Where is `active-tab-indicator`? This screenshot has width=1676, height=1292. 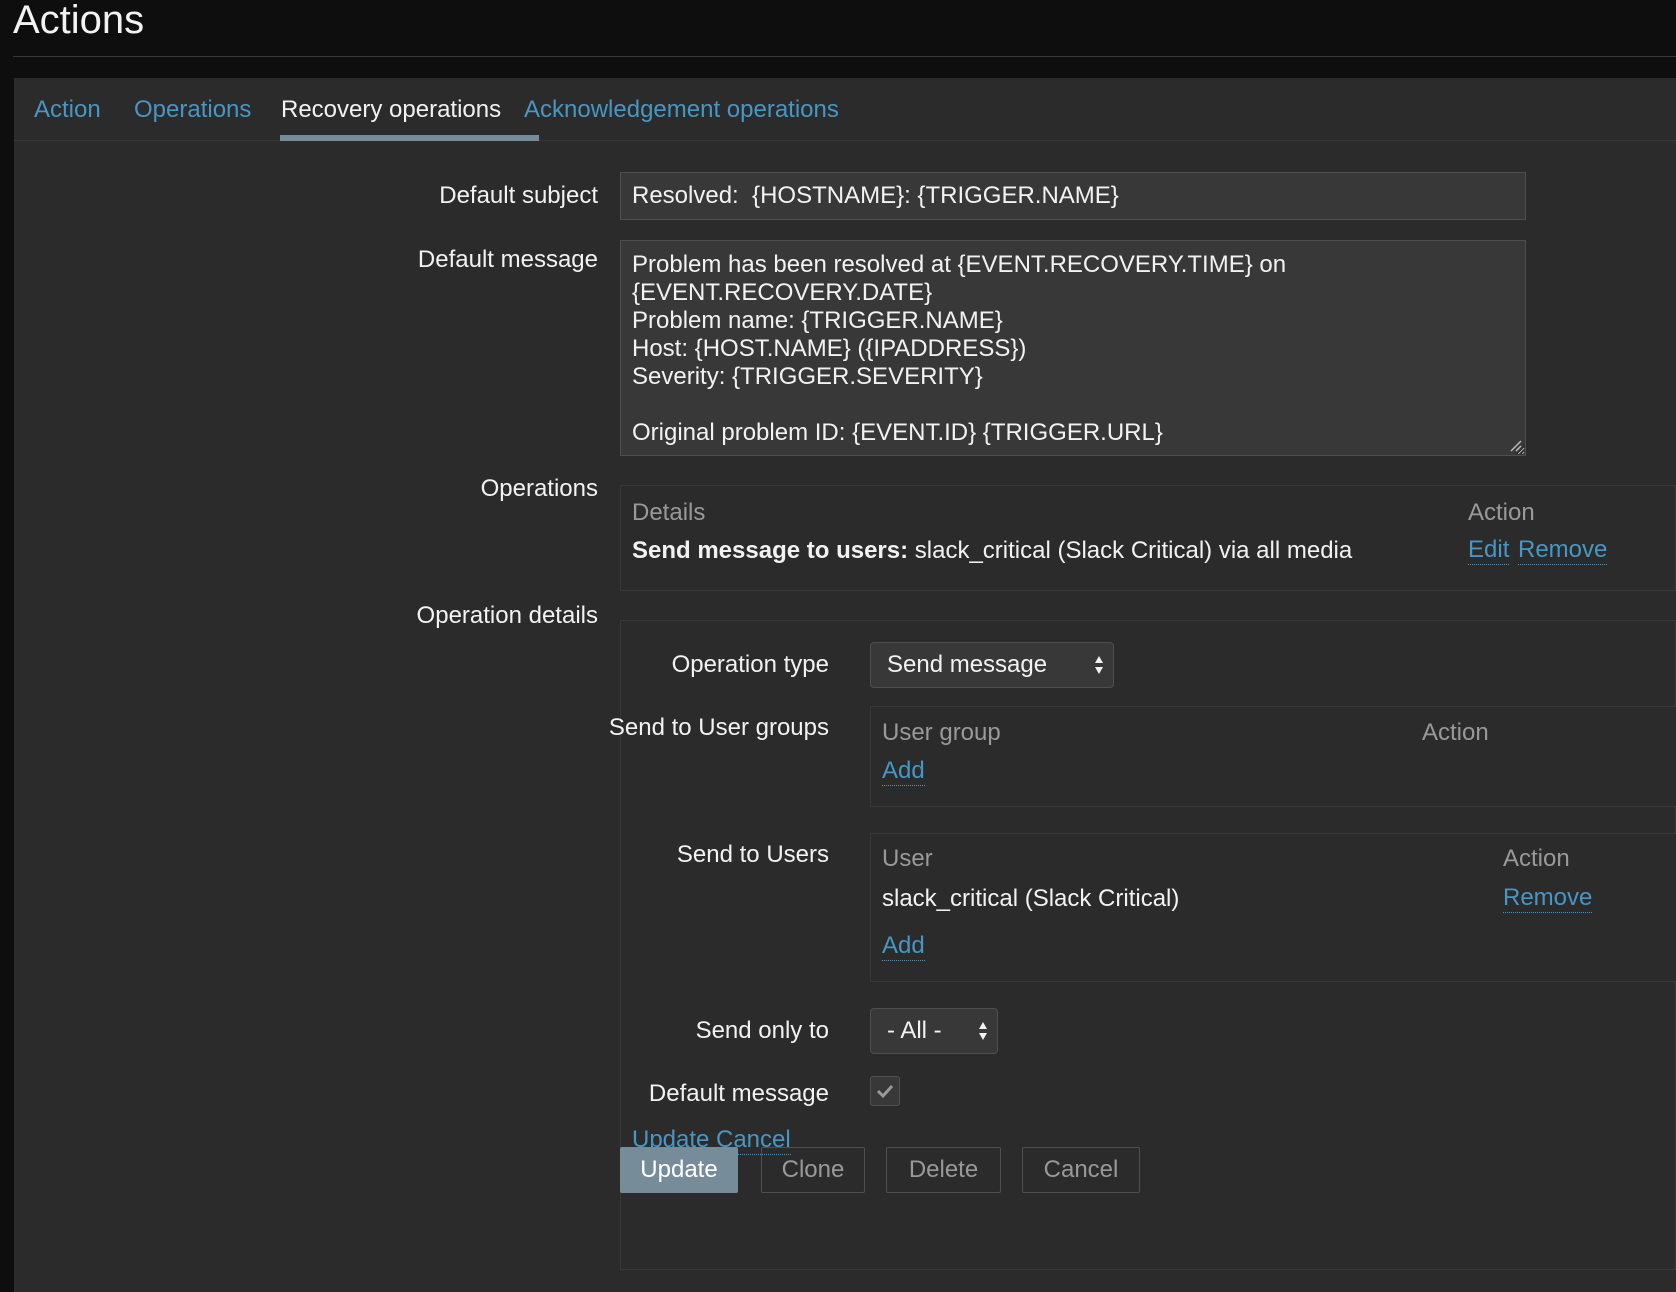
active-tab-indicator is located at coordinates (409, 138).